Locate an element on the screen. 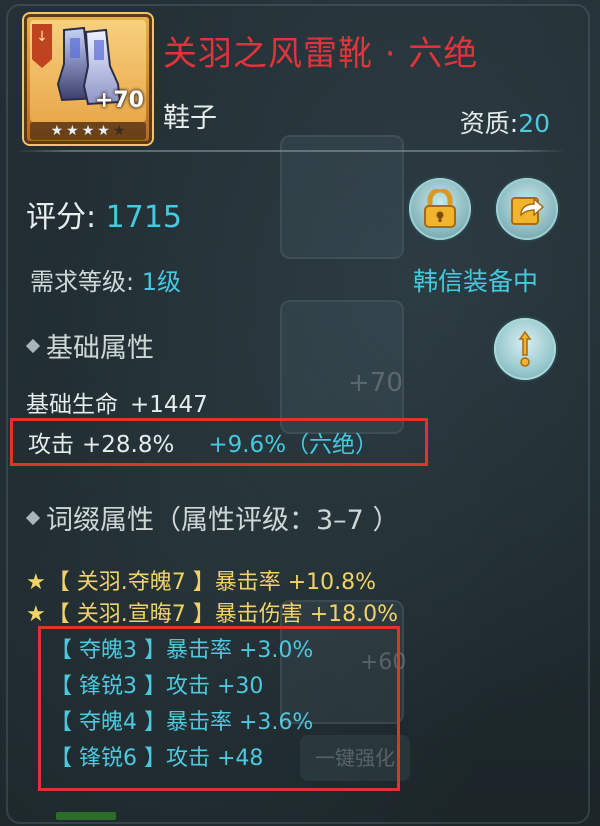 This screenshot has width=600, height=826. base-attributes-title: 基础属性 is located at coordinates (100, 348).